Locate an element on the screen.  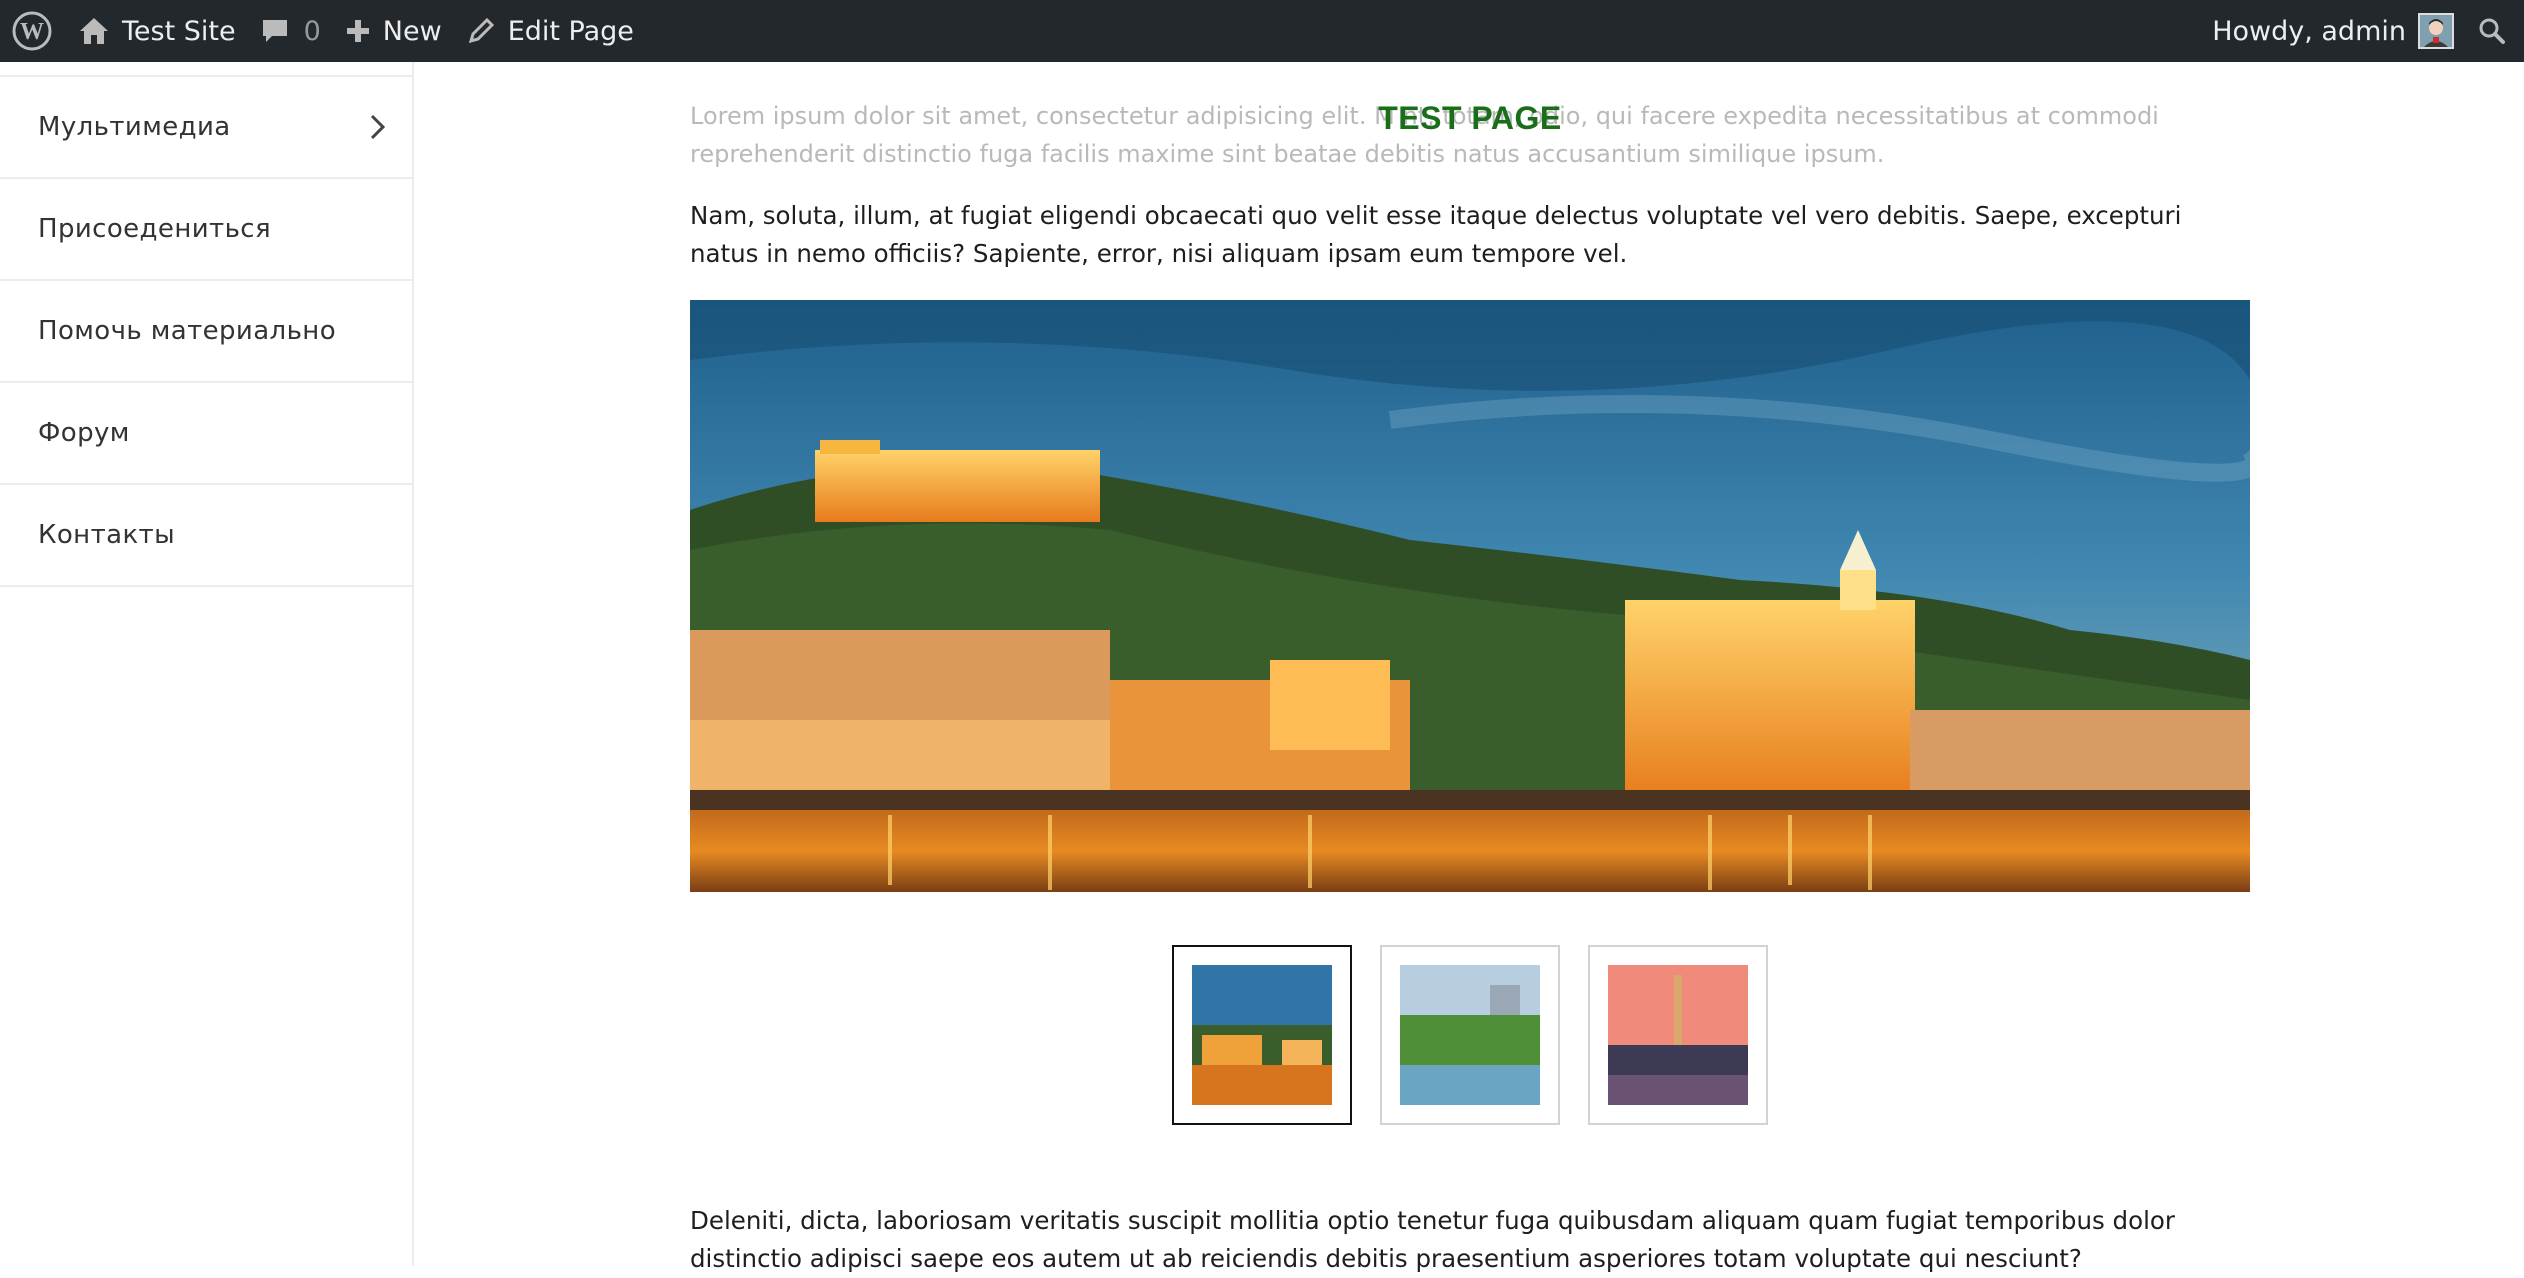
site-name-link: Test Site is located at coordinates (157, 31).